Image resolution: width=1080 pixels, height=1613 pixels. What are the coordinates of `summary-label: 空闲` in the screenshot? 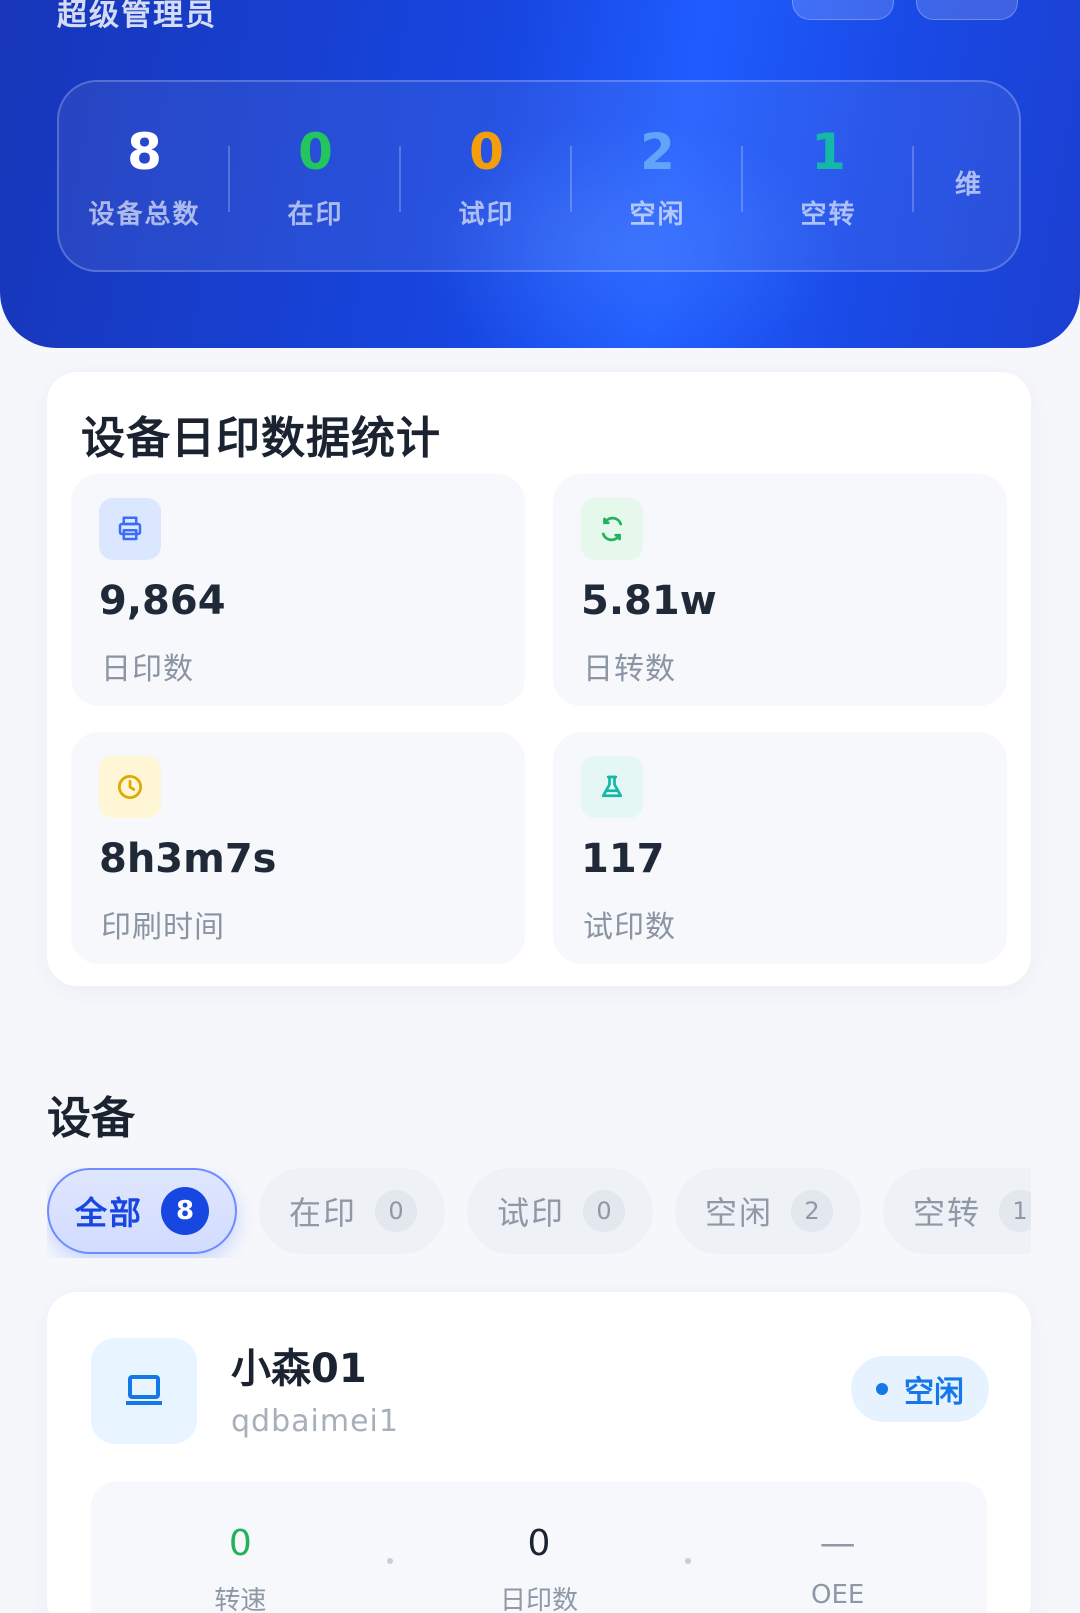 It's located at (657, 214).